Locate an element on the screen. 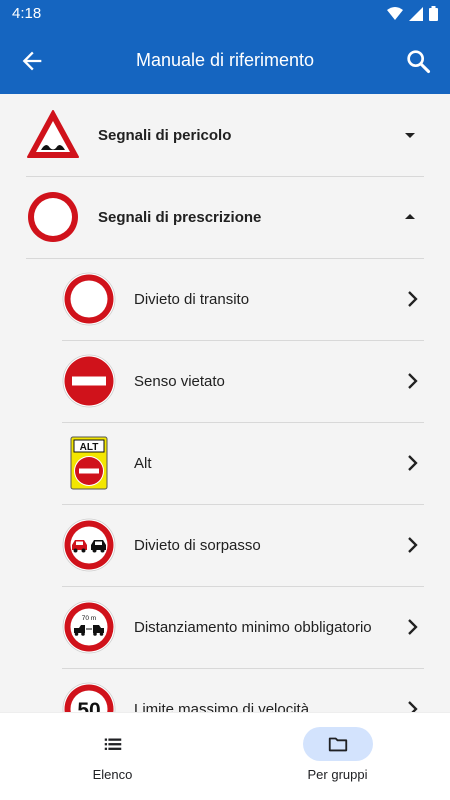  nav-item-per-gruppi: Per gruppi is located at coordinates (337, 756).